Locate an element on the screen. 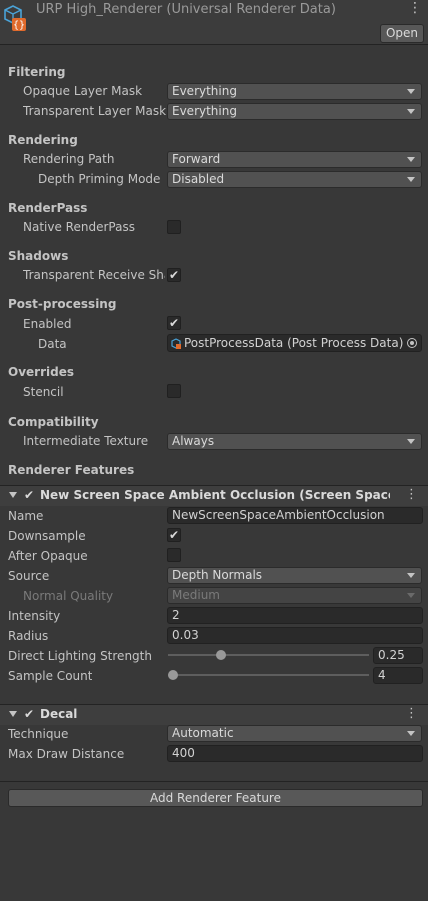 This screenshot has width=428, height=901. post-processing-enabled-checkbox: ✔ is located at coordinates (174, 323).